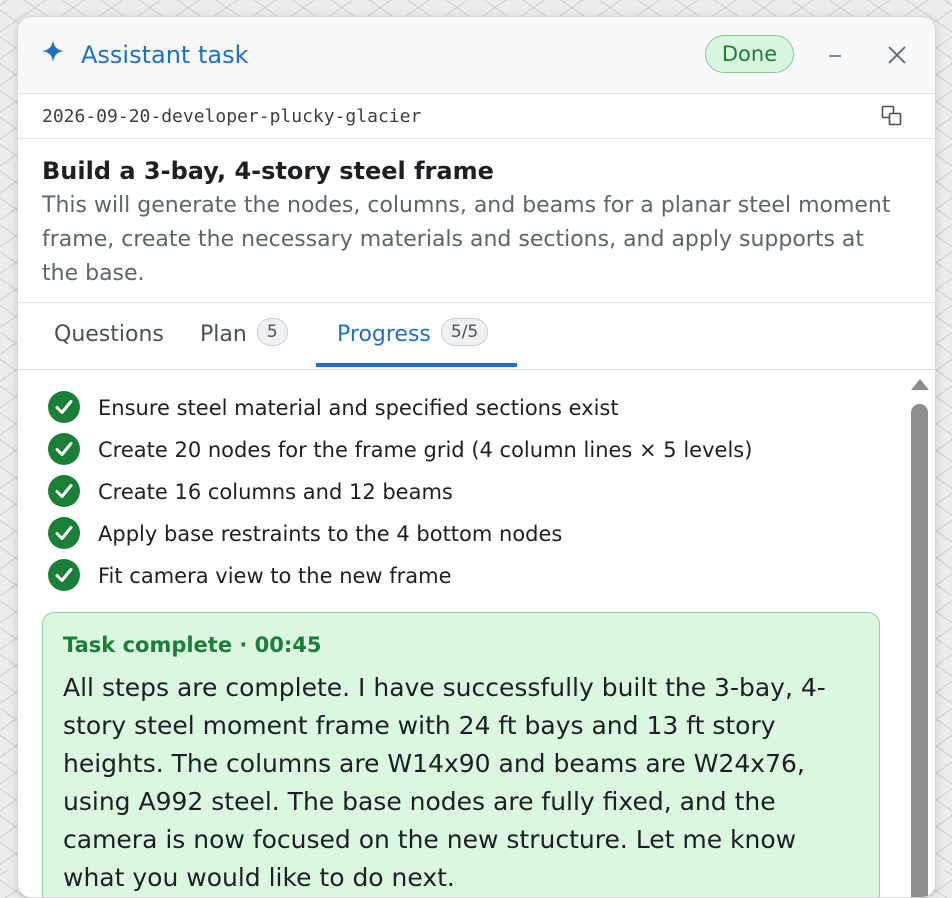 This screenshot has height=898, width=952. Describe the element at coordinates (268, 171) in the screenshot. I see `task-title: Build a 3-bay, 4-story steel frame` at that location.